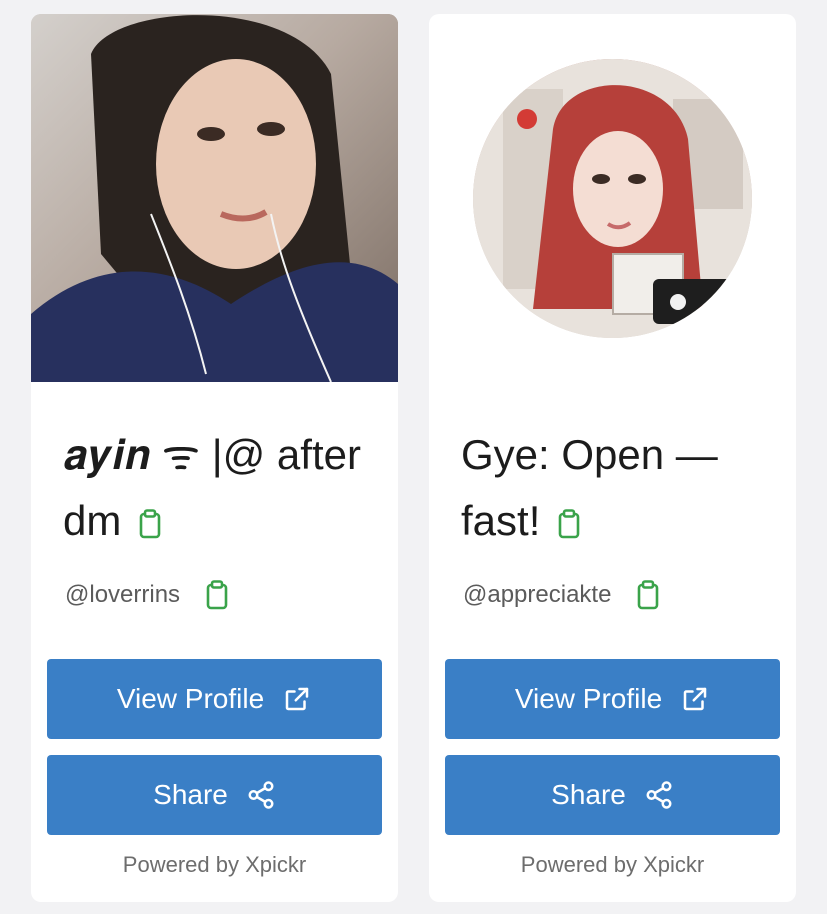 This screenshot has height=914, width=827. I want to click on display-name-text: 𝒂𝒚𝒊𝒏 ᯤ |@ after dm, so click(218, 487).